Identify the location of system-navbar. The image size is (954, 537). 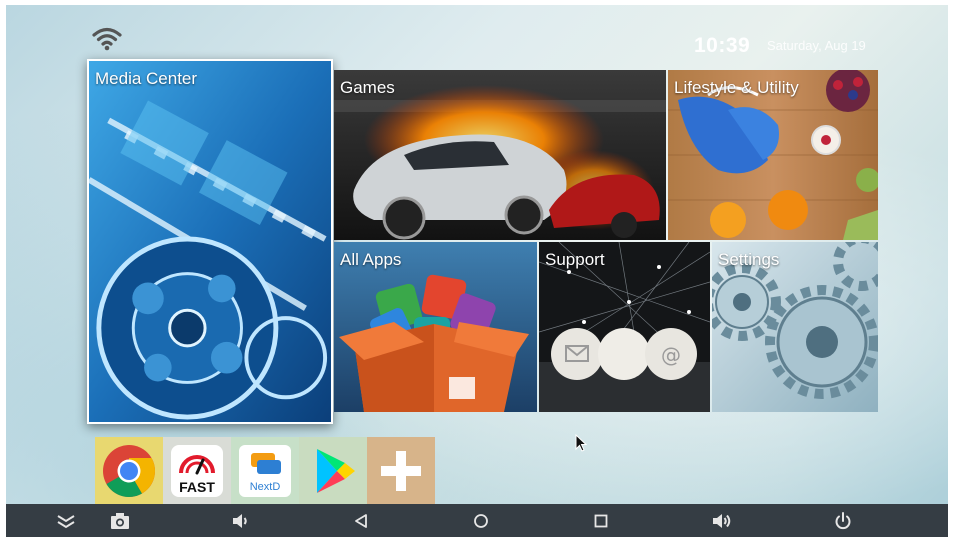
(477, 520).